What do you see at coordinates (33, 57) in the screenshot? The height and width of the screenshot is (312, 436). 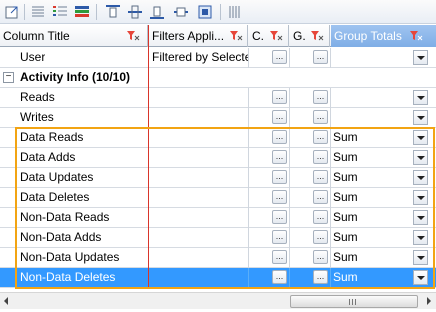 I see `column-title-cell: User` at bounding box center [33, 57].